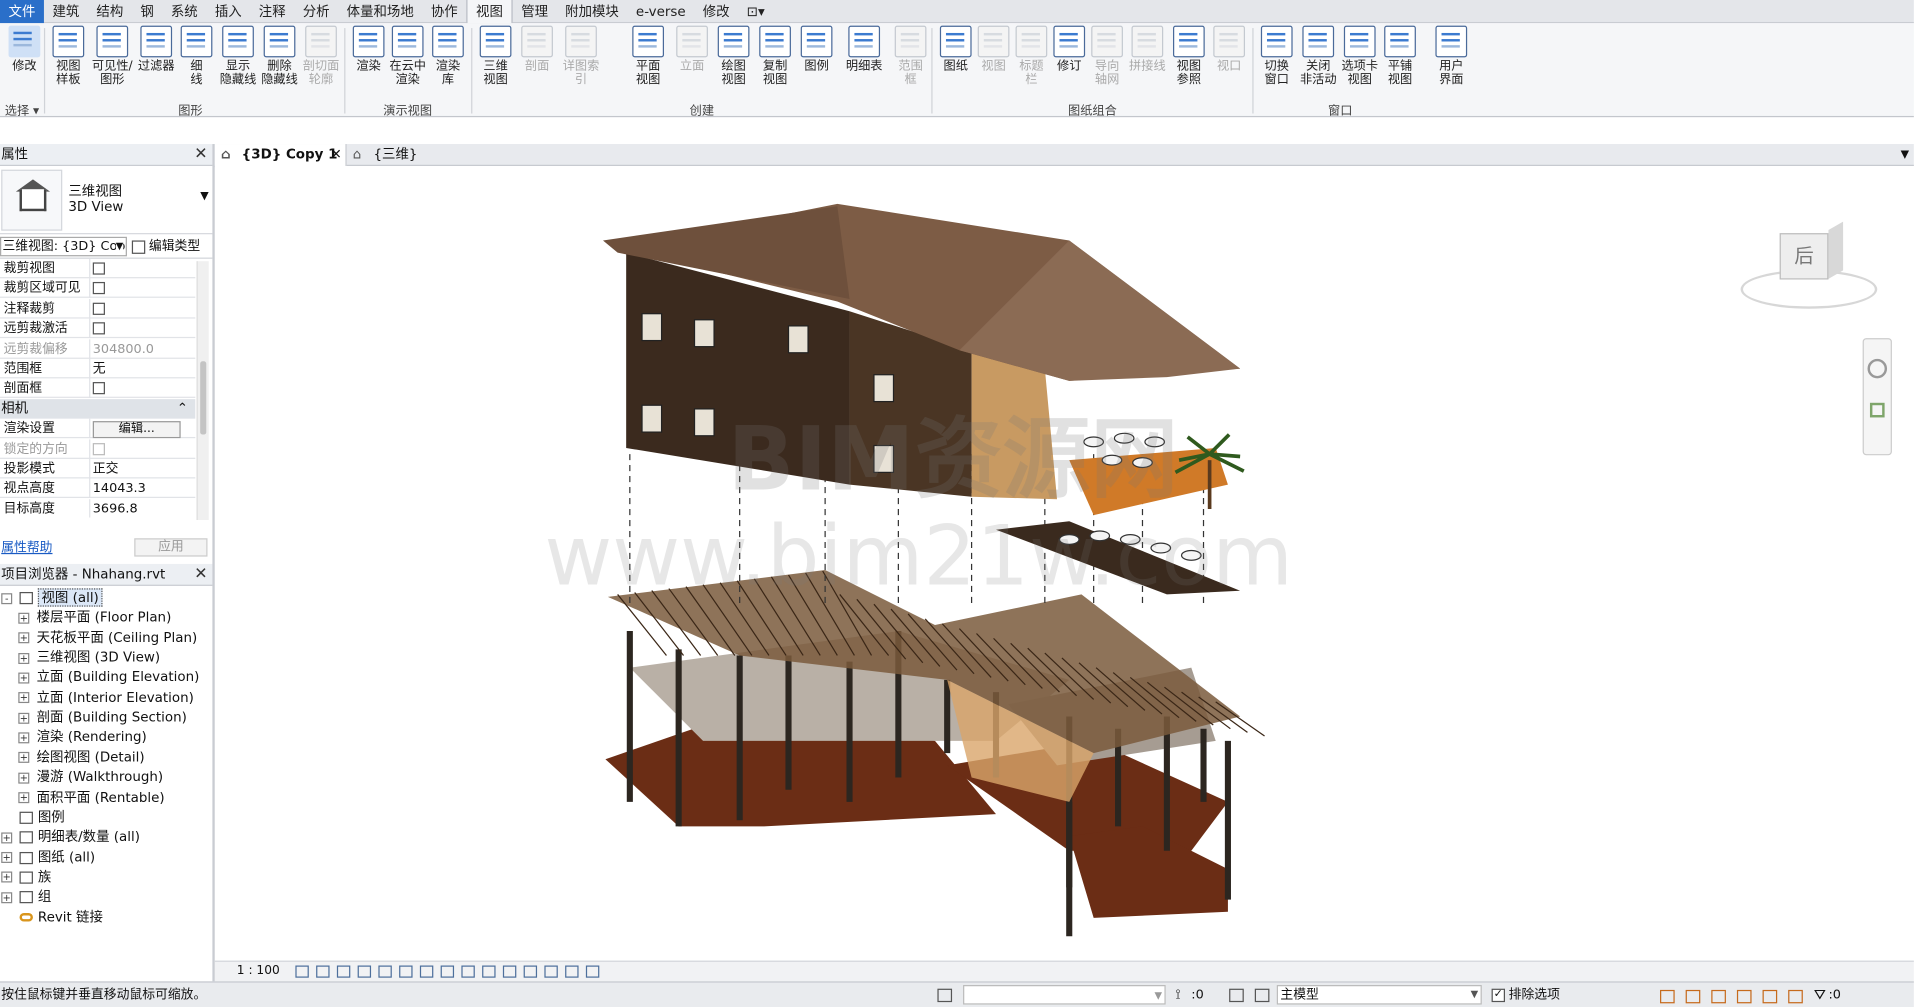  Describe the element at coordinates (82, 738) in the screenshot. I see `browser-node: + 渲染 (Rendering)` at that location.